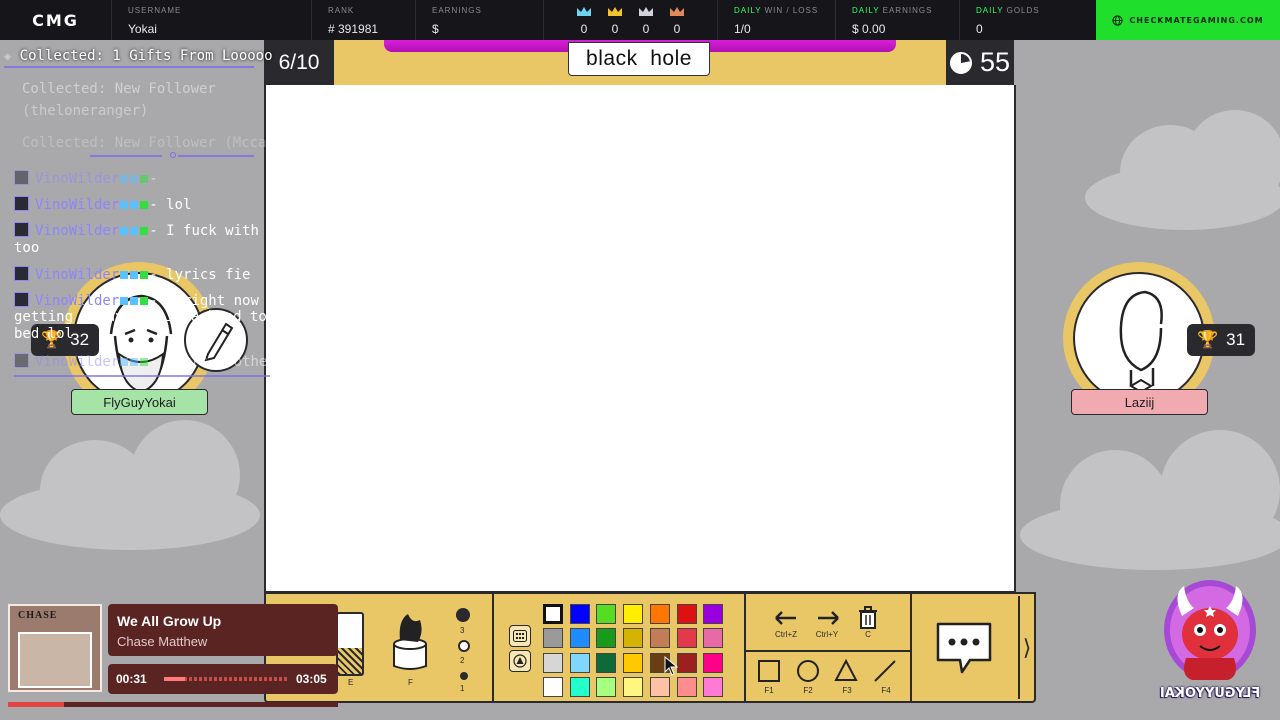 The height and width of the screenshot is (720, 1280). Describe the element at coordinates (646, 21) in the screenshot. I see `crown-stat-3: 0` at that location.